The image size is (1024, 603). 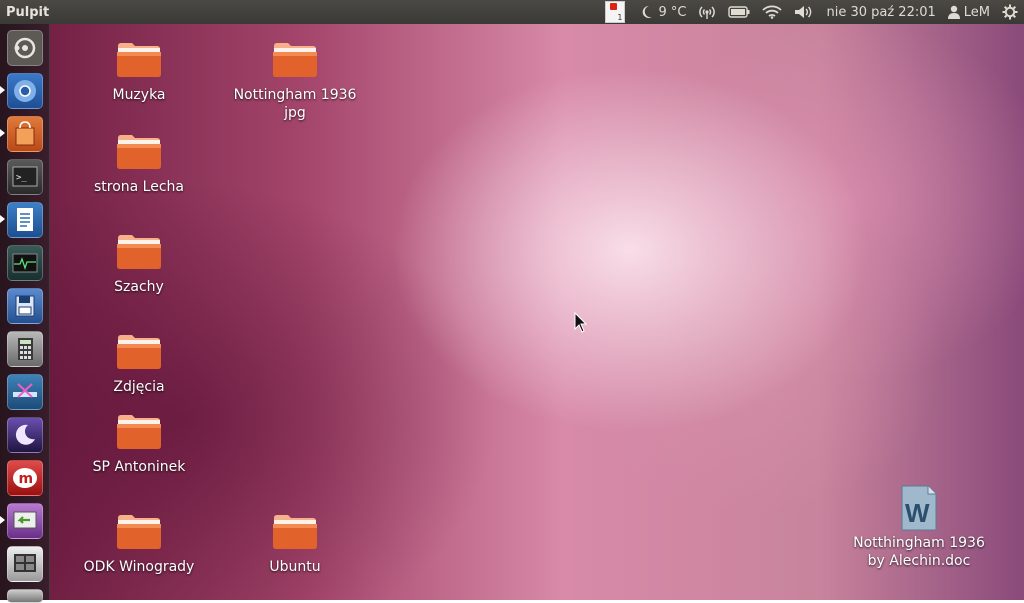 I want to click on launcher-workspace-switcher, so click(x=25, y=564).